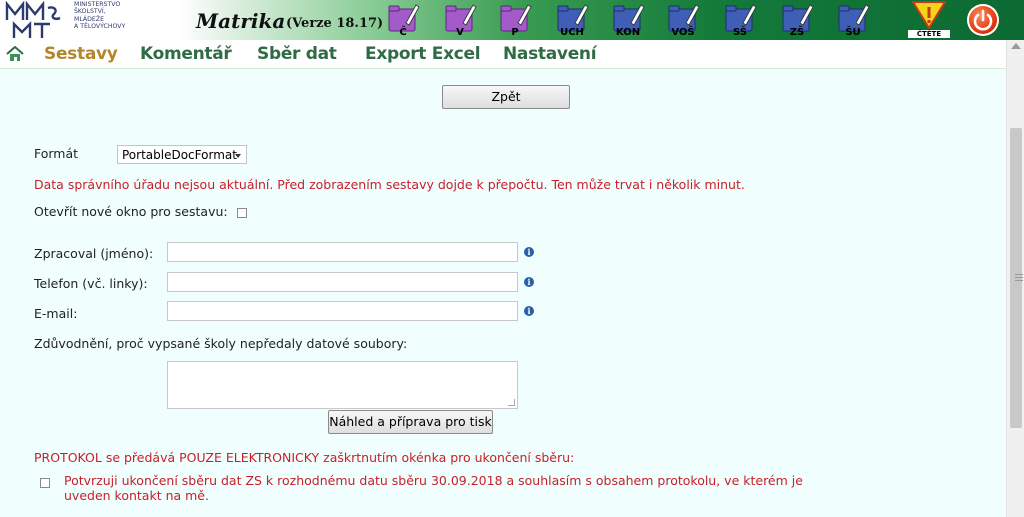 Image resolution: width=1024 pixels, height=517 pixels. What do you see at coordinates (241, 21) in the screenshot?
I see `app-title: Matrika` at bounding box center [241, 21].